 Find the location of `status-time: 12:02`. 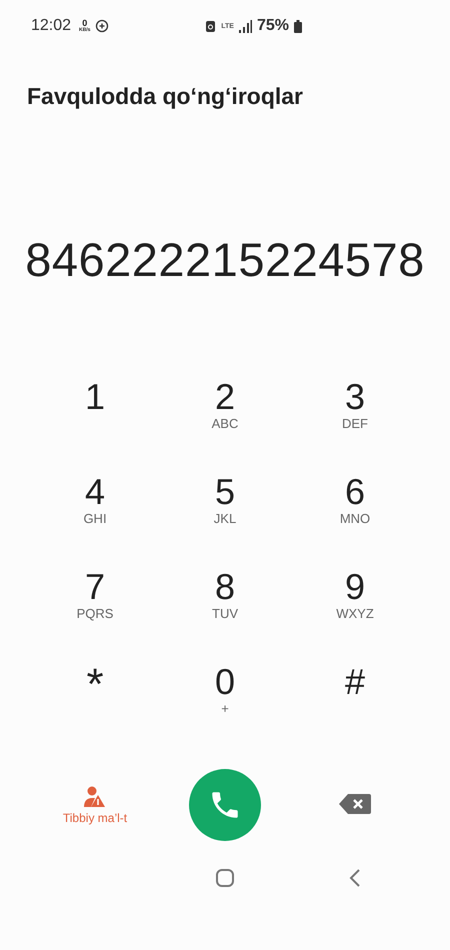

status-time: 12:02 is located at coordinates (51, 26).